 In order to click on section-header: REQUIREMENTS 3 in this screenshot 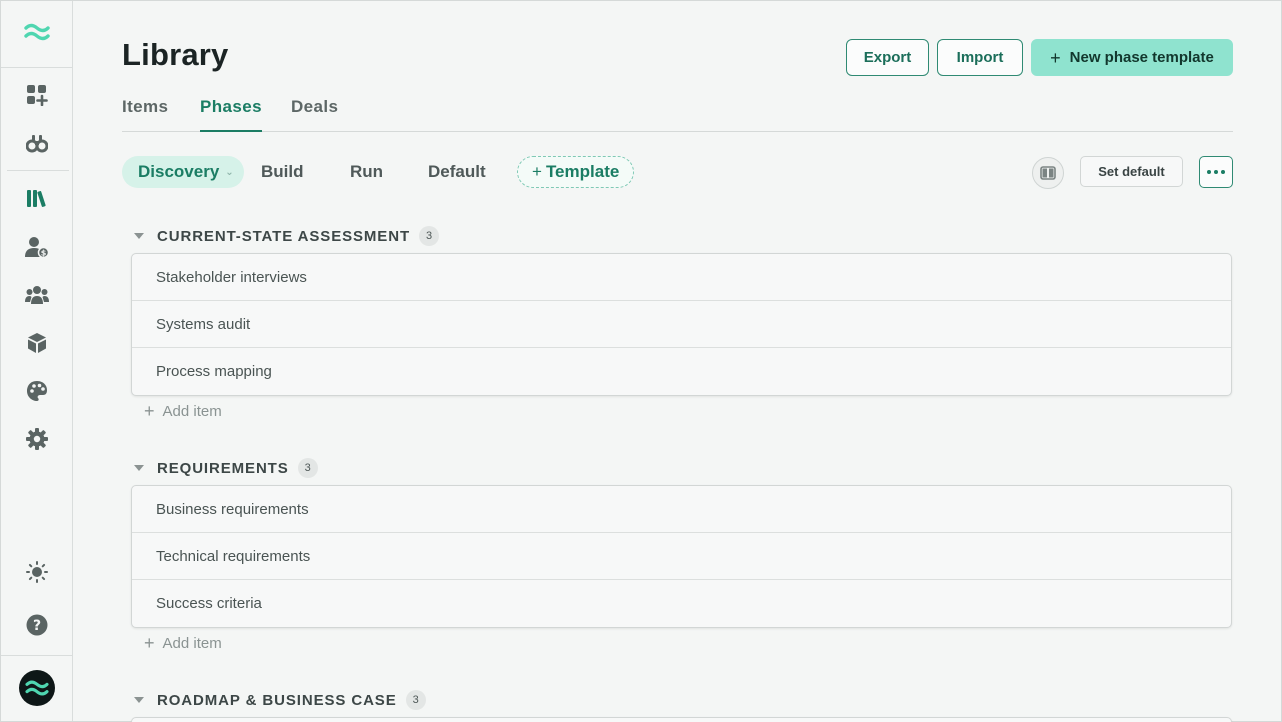, I will do `click(226, 468)`.